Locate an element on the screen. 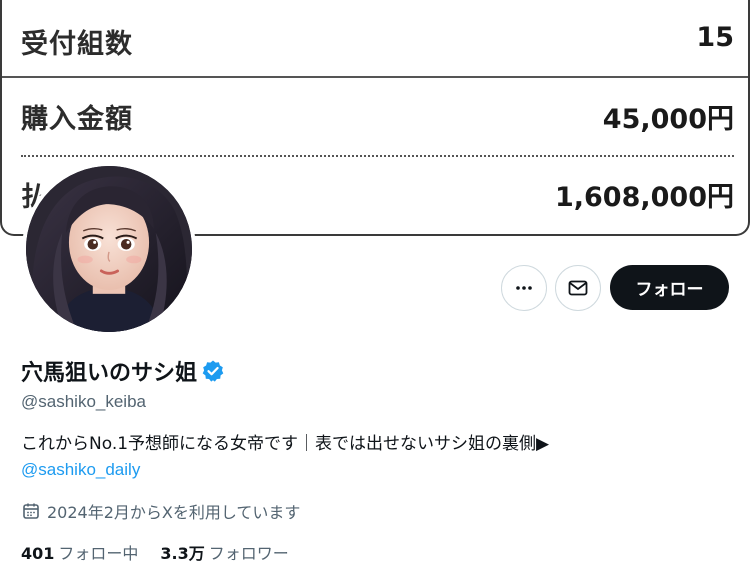  banner-dotted-divider is located at coordinates (377, 156).